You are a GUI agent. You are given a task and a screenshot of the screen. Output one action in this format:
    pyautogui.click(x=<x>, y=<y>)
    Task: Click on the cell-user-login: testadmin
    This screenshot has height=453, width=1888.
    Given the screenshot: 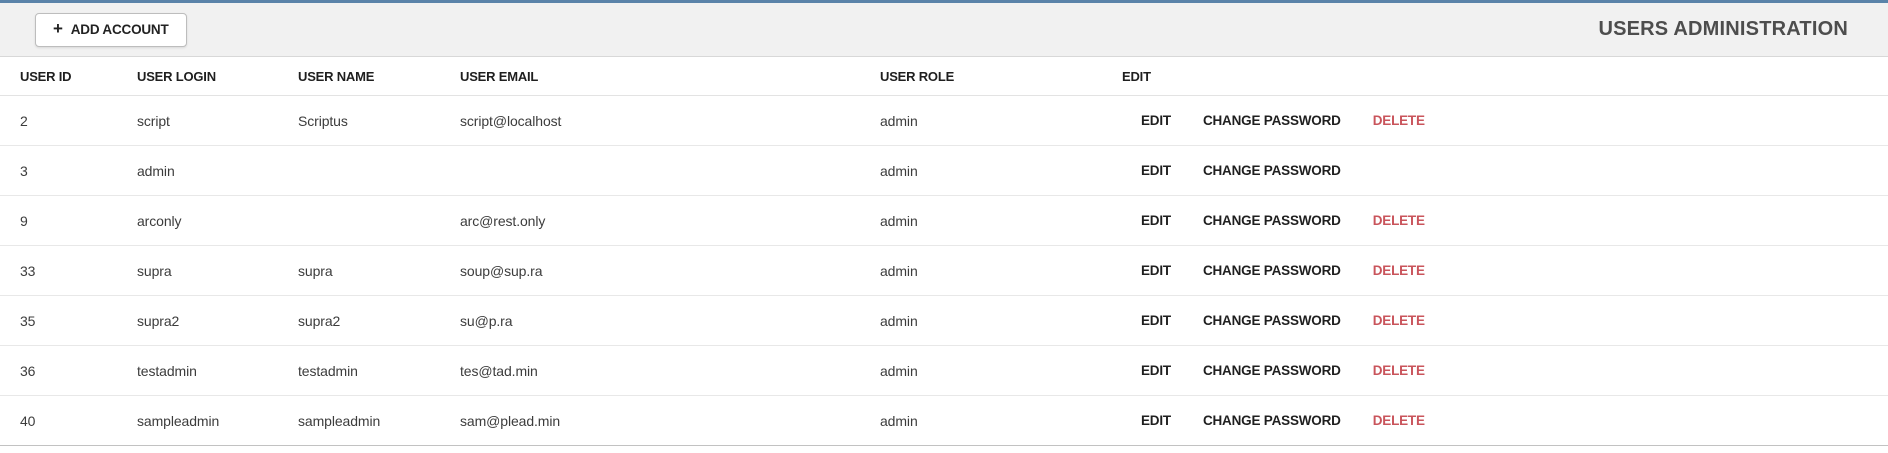 What is the action you would take?
    pyautogui.click(x=167, y=370)
    